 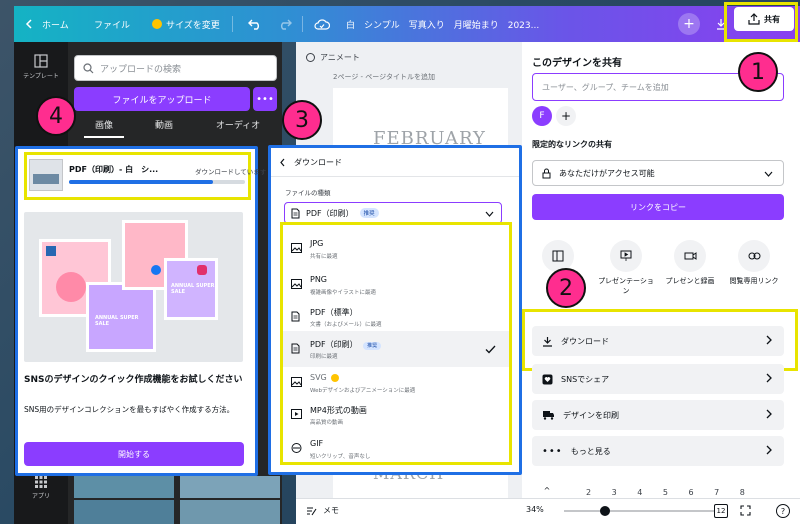 What do you see at coordinates (548, 415) in the screenshot?
I see `truck-icon` at bounding box center [548, 415].